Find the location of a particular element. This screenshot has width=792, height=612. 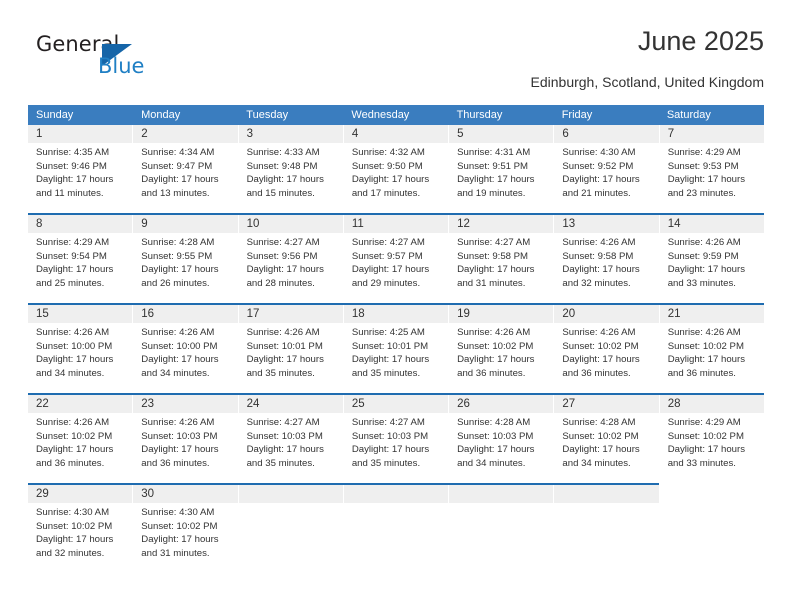

day-number-band: 21 is located at coordinates (711, 314).